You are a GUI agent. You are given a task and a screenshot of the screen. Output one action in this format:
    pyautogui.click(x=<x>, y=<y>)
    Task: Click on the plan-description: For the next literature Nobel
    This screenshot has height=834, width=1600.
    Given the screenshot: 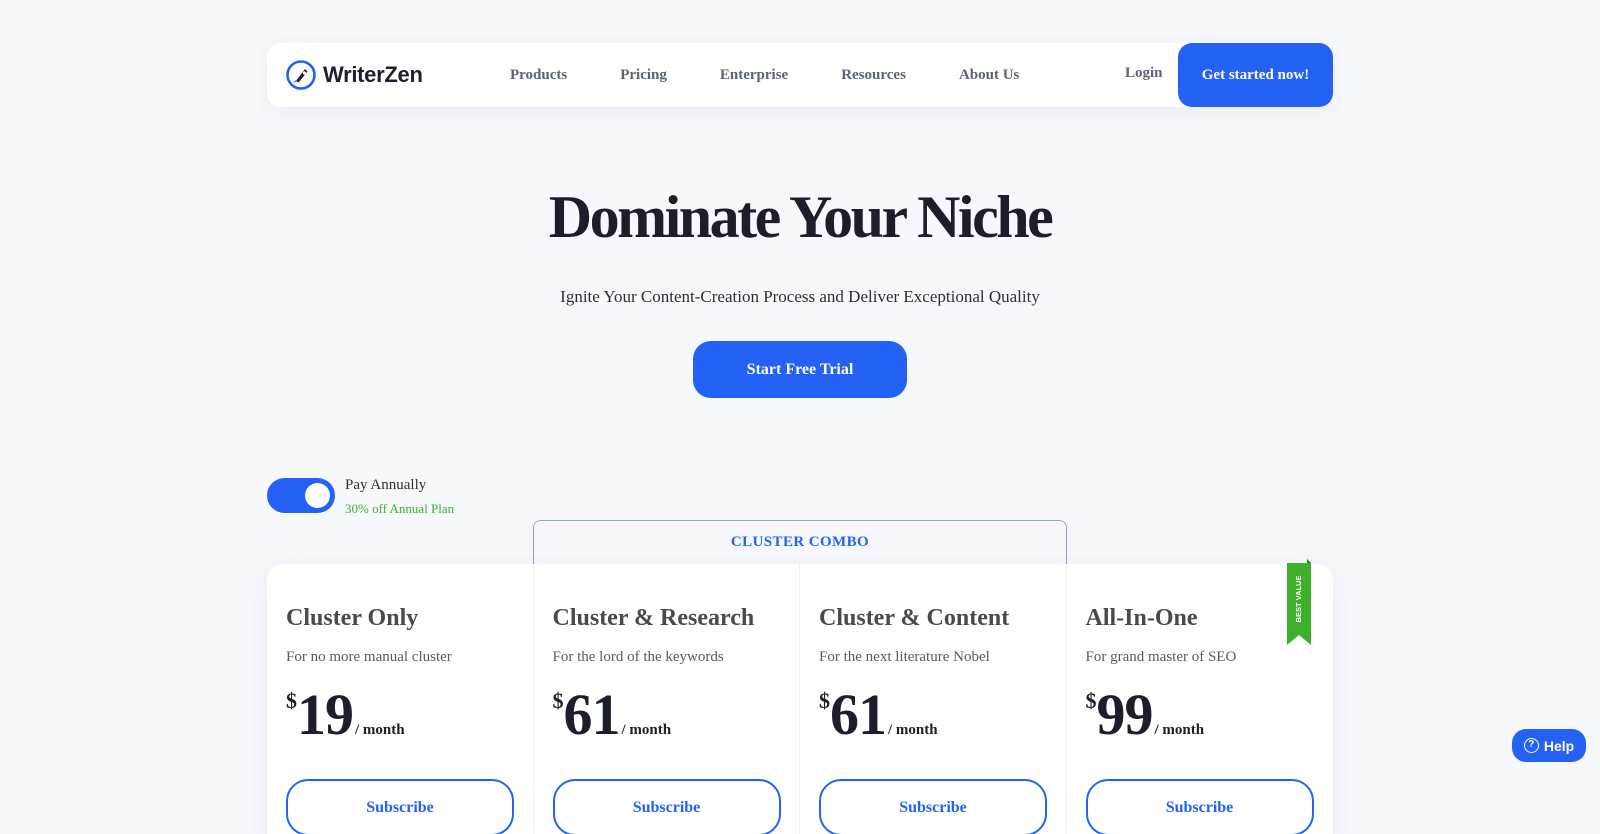 What is the action you would take?
    pyautogui.click(x=904, y=657)
    